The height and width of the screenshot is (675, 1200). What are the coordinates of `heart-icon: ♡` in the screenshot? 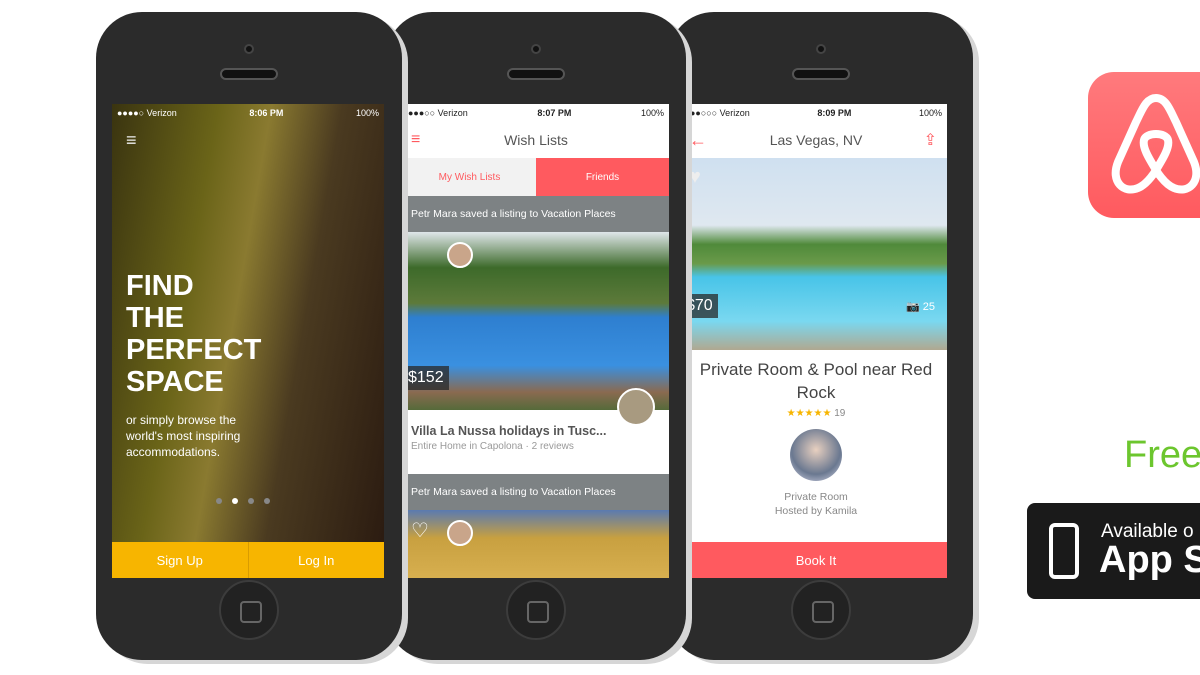 It's located at (420, 530).